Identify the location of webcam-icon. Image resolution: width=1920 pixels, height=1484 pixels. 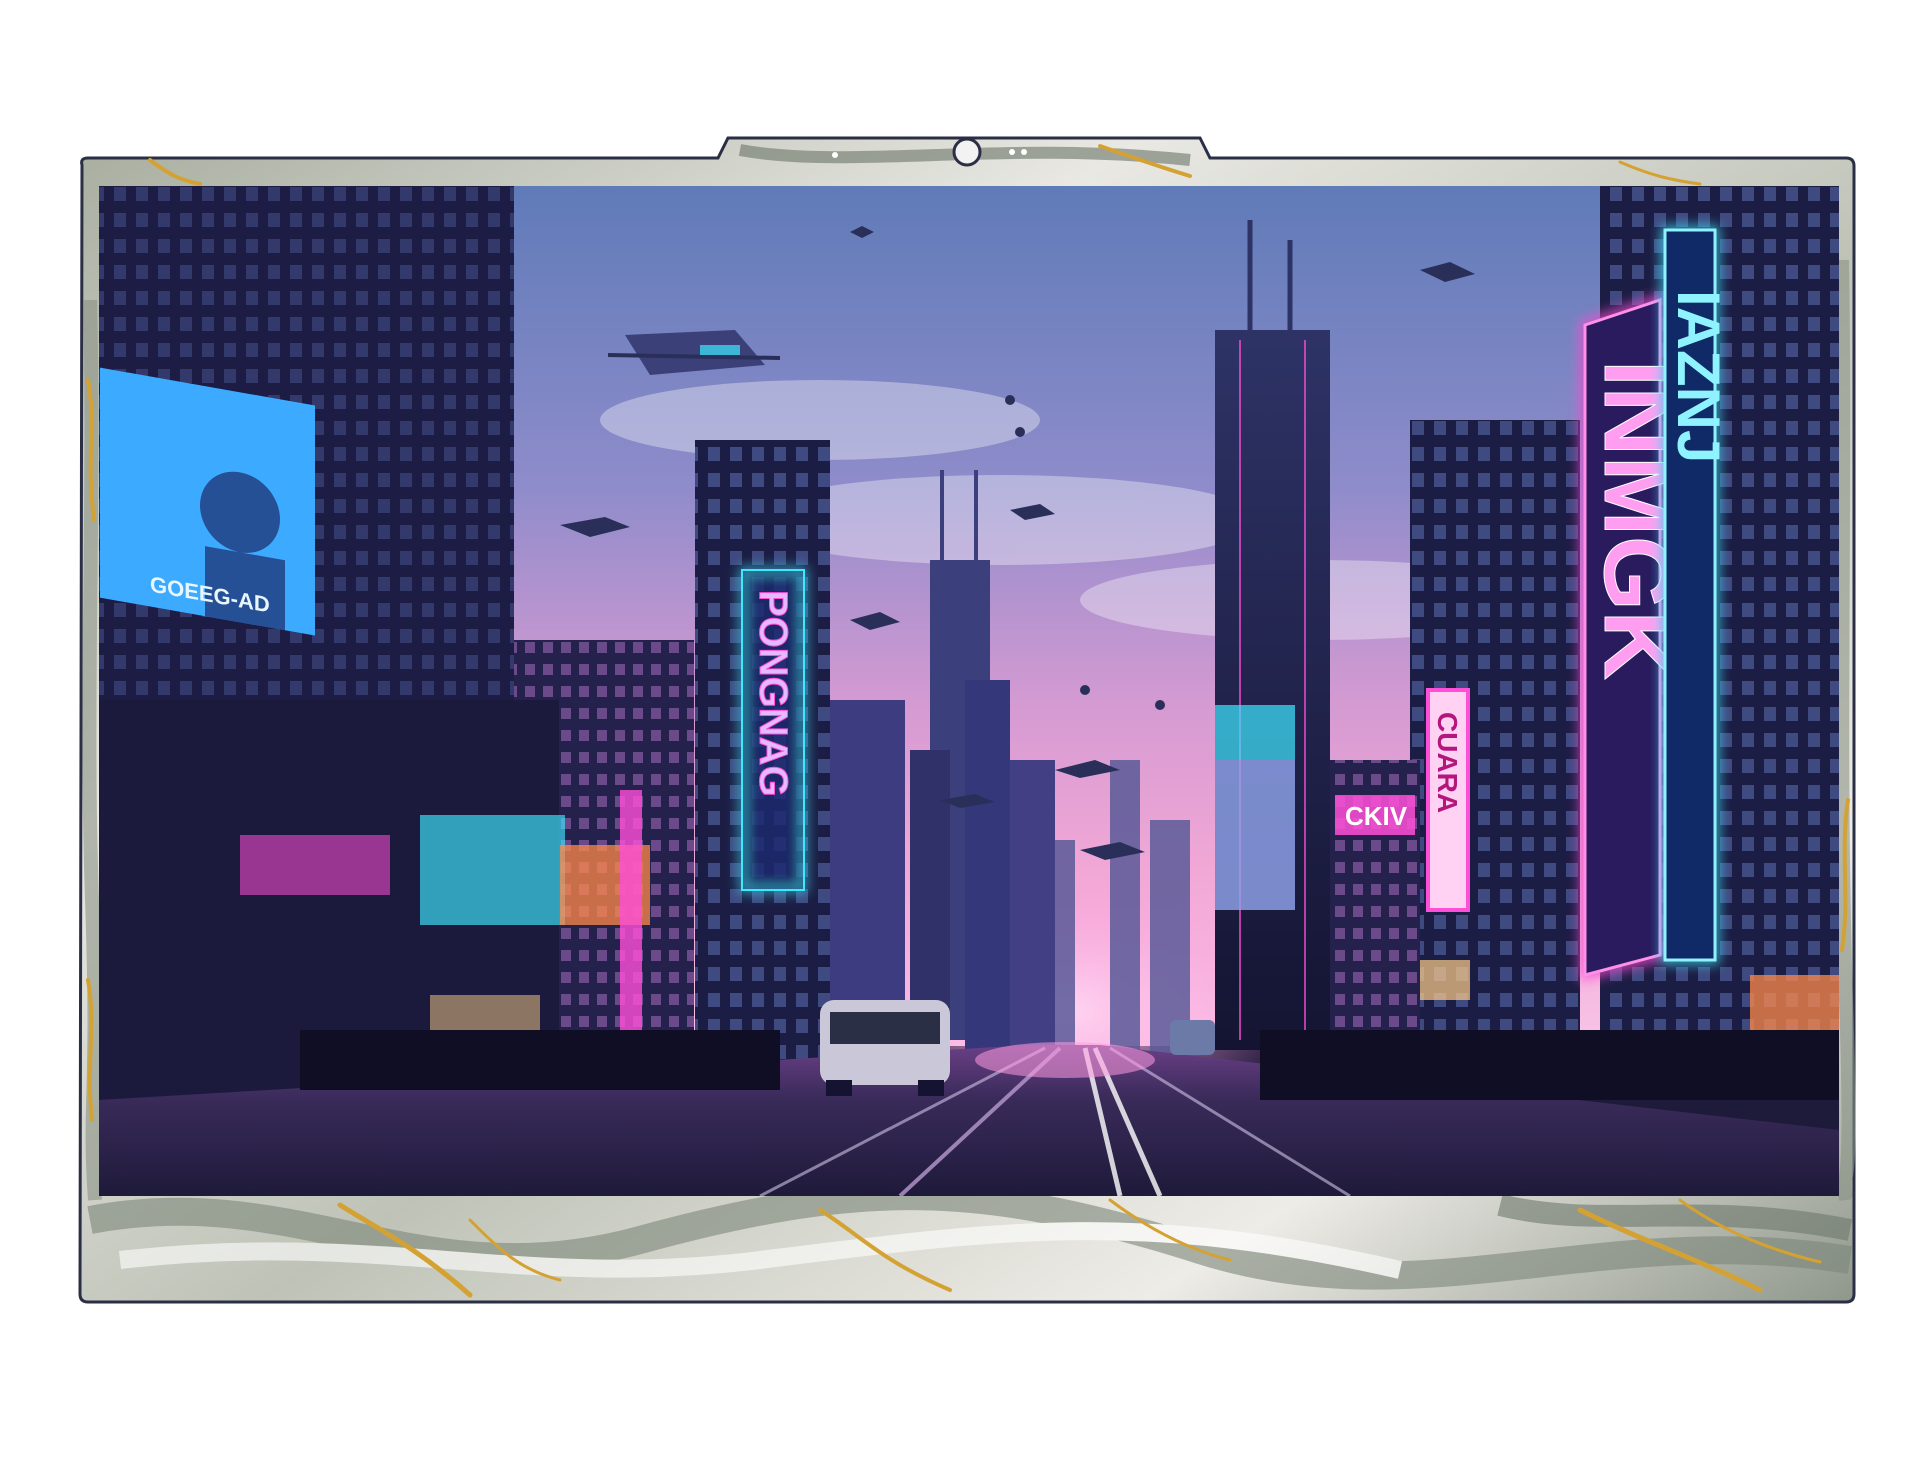
(967, 152).